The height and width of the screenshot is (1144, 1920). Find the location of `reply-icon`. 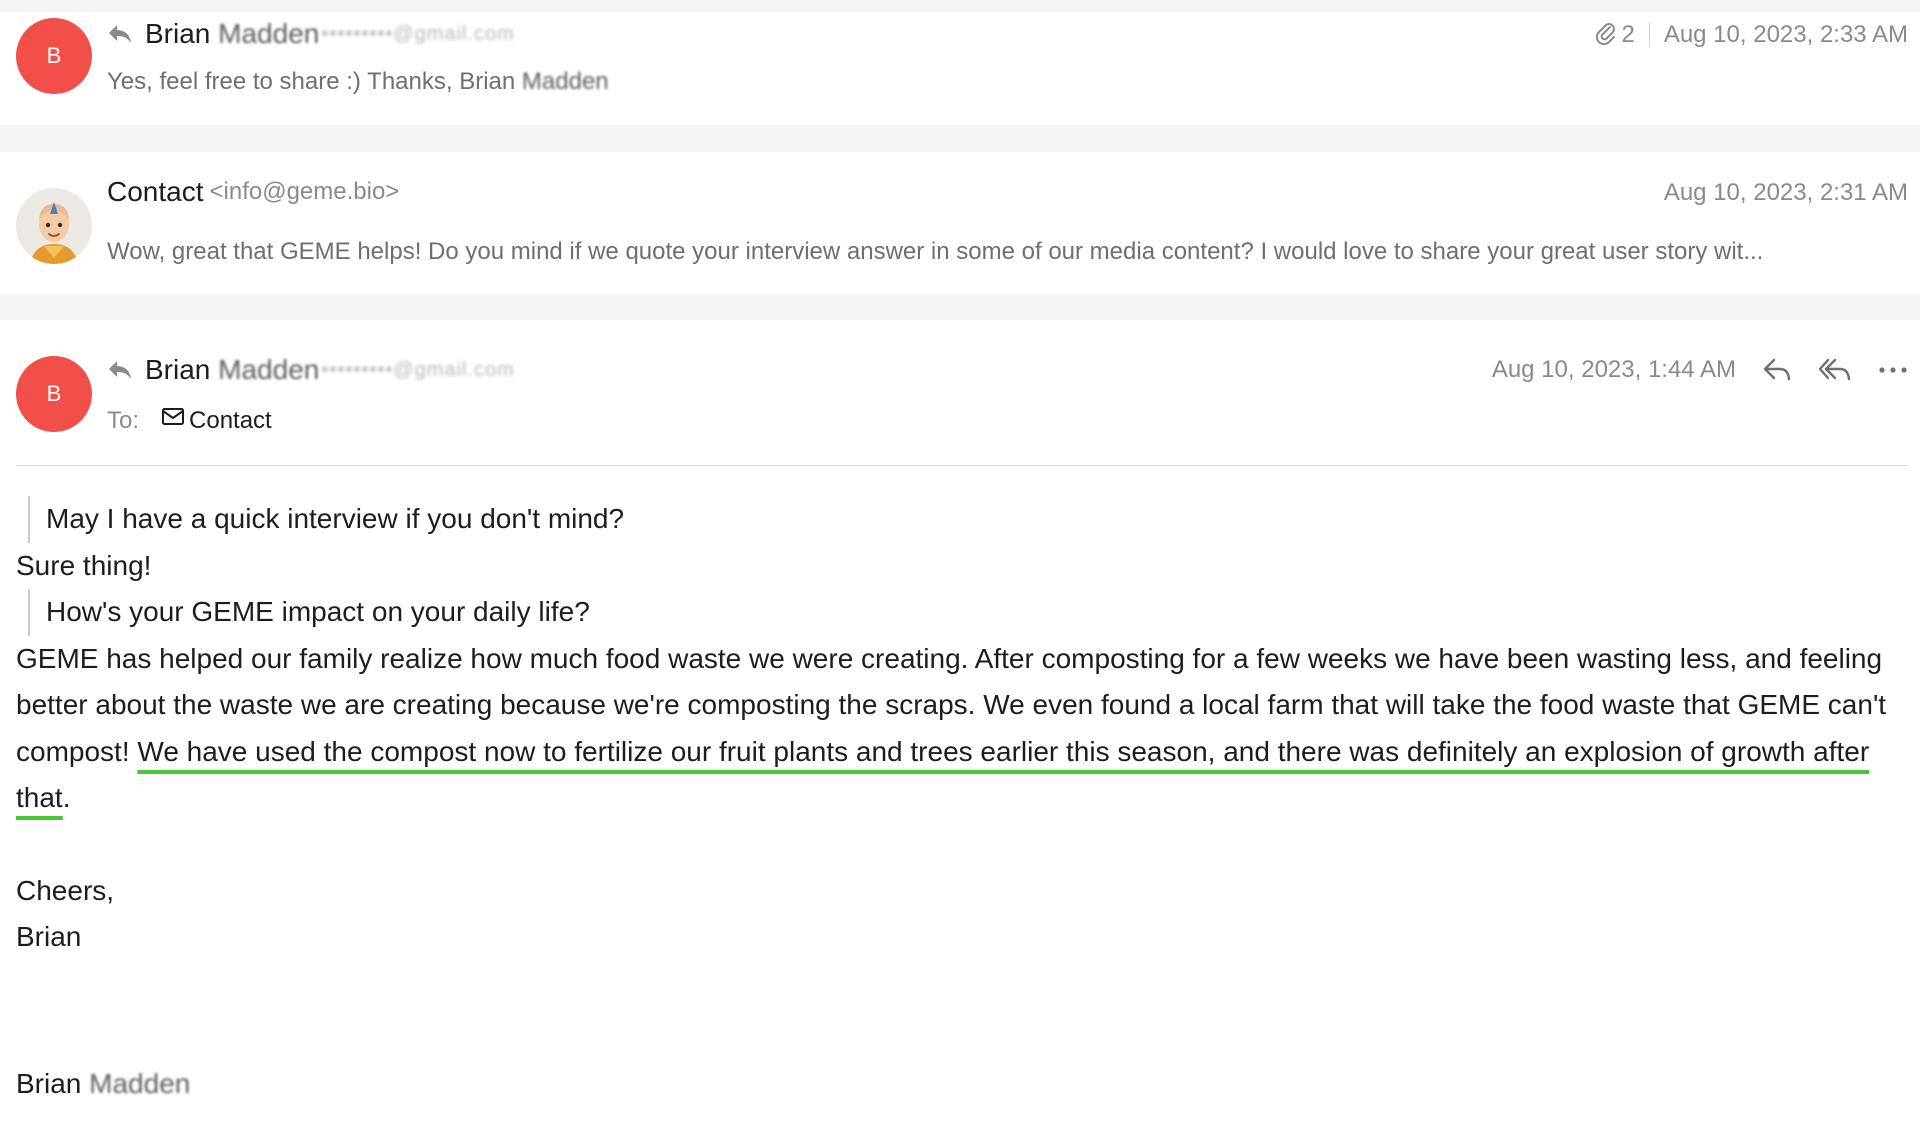

reply-icon is located at coordinates (1777, 370).